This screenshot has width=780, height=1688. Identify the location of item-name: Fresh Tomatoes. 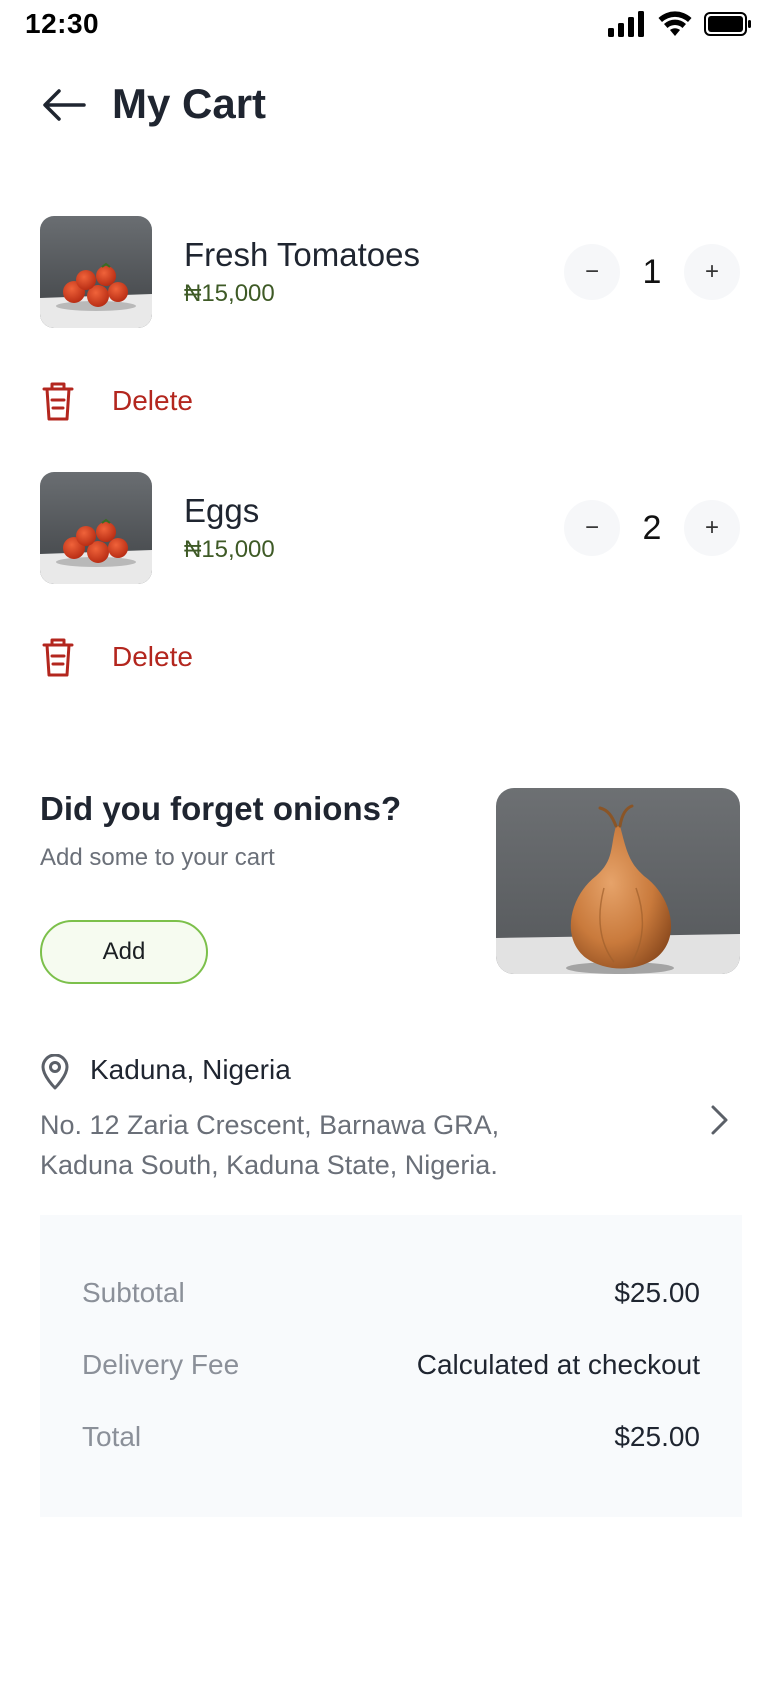
(302, 254).